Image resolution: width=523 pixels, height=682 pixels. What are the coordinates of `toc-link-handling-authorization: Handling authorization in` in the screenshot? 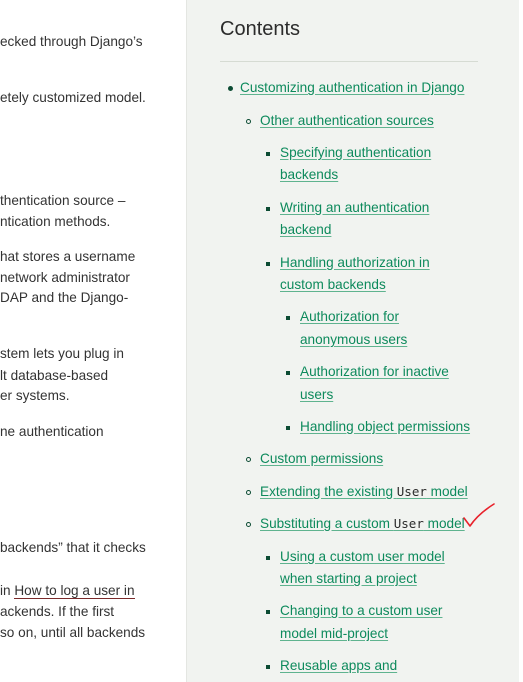 It's located at (355, 263).